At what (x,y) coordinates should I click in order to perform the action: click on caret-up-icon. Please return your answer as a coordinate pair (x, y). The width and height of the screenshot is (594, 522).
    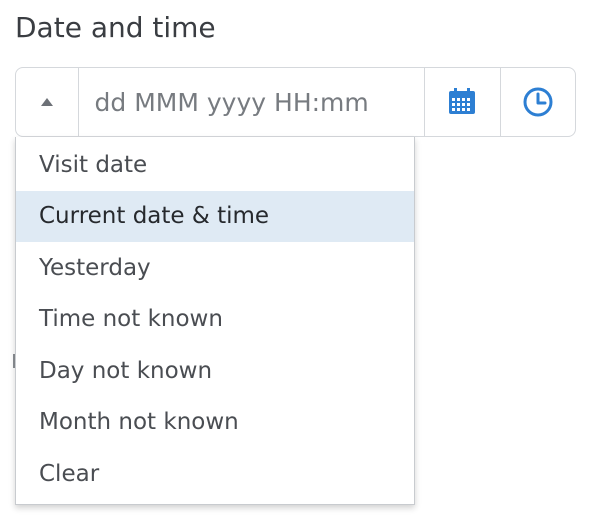
    Looking at the image, I should click on (46, 102).